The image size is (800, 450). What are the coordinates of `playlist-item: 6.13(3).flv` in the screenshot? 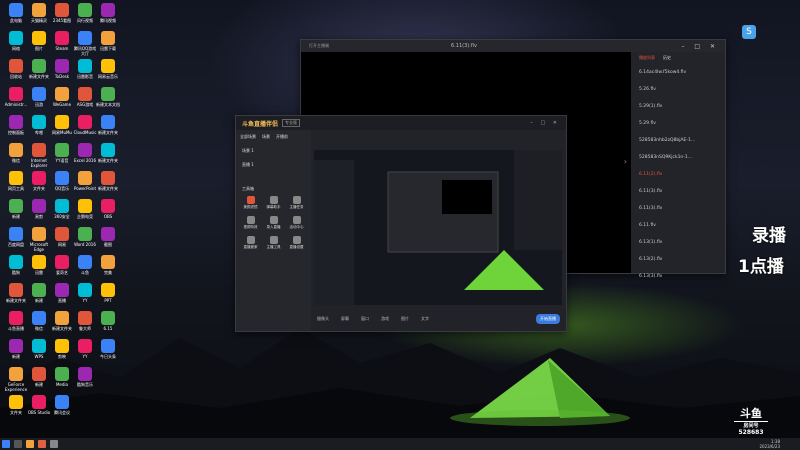 It's located at (678, 276).